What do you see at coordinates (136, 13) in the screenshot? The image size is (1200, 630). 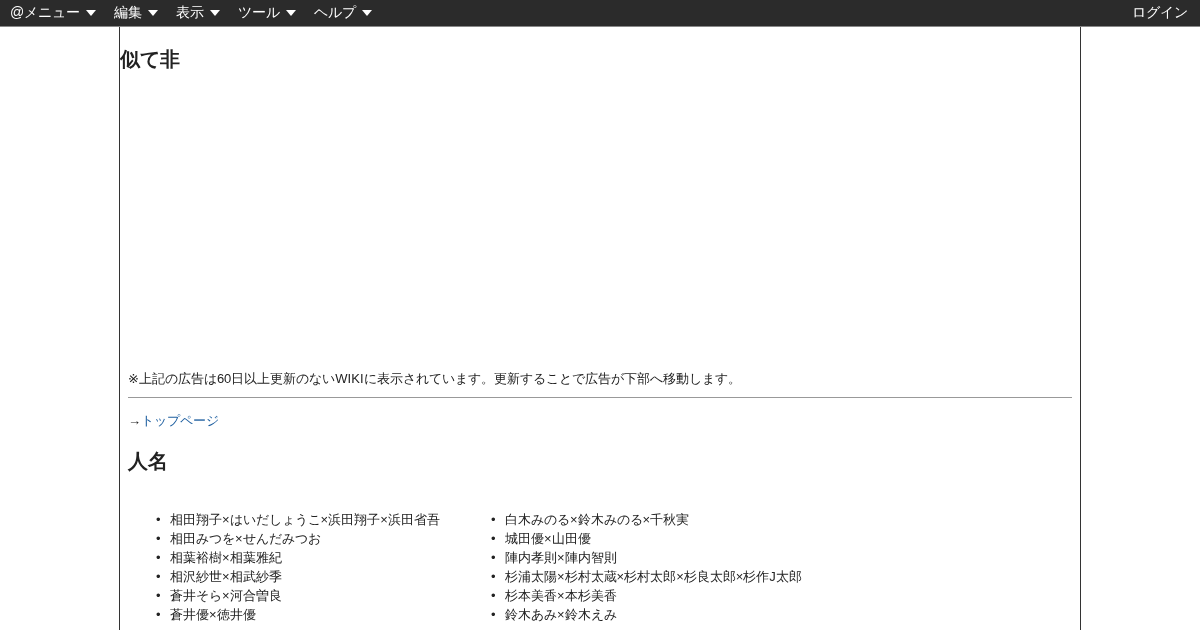 I see `menu-button: 編集` at bounding box center [136, 13].